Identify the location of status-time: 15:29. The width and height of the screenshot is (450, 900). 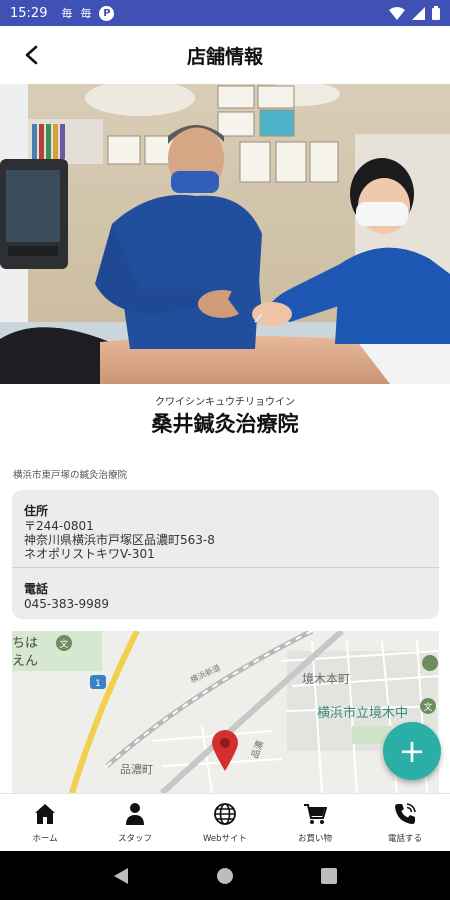
(29, 13).